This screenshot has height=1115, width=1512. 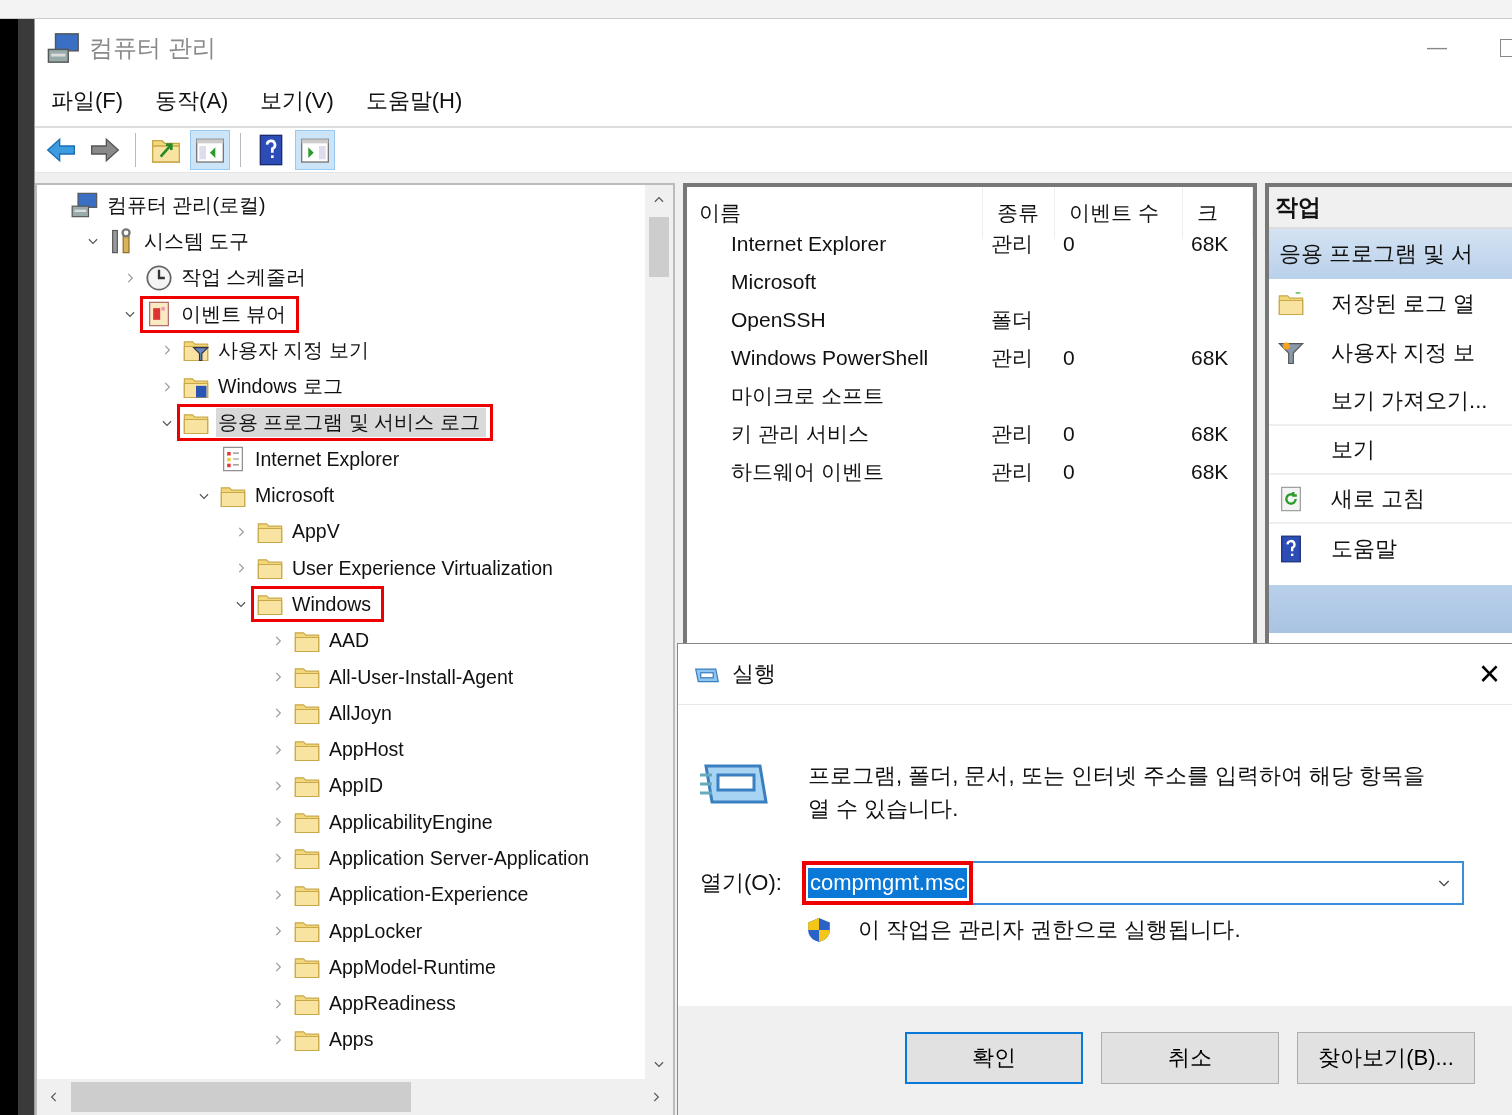 I want to click on action-item: 저장된 로그 열, so click(x=1390, y=303).